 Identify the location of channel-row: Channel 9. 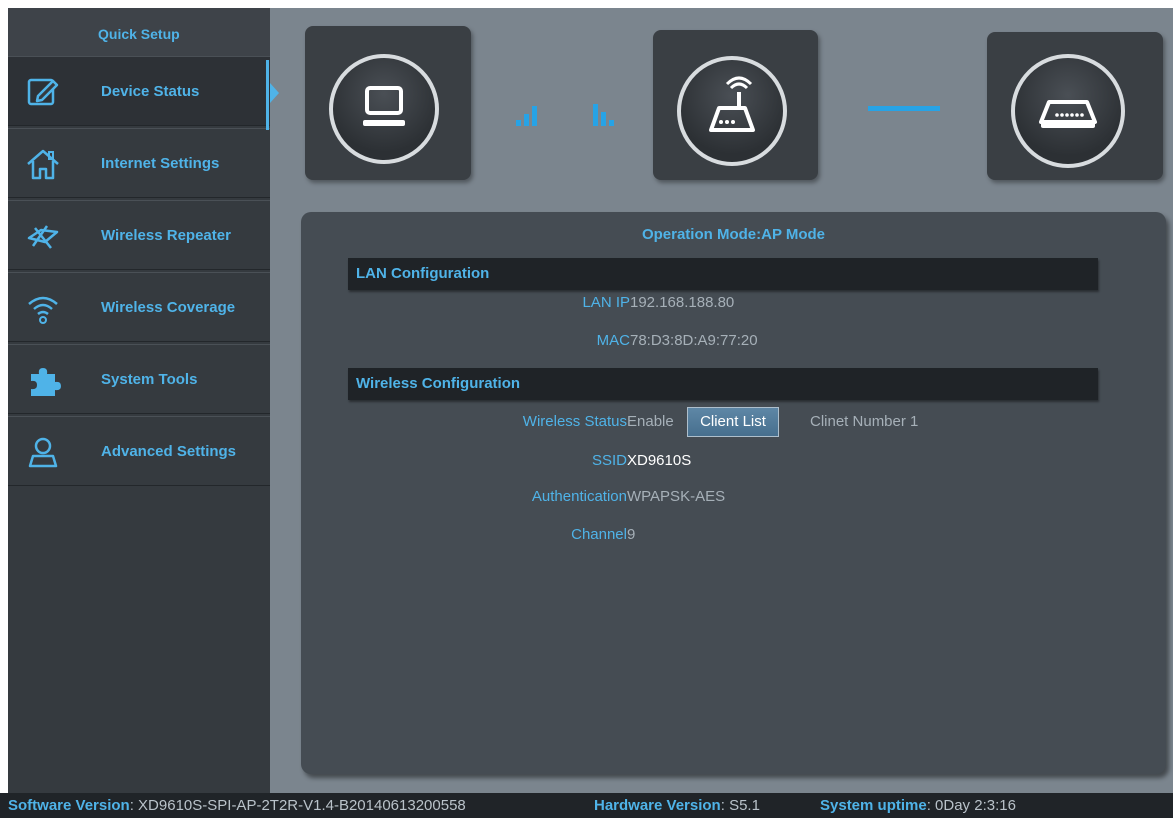
(733, 535).